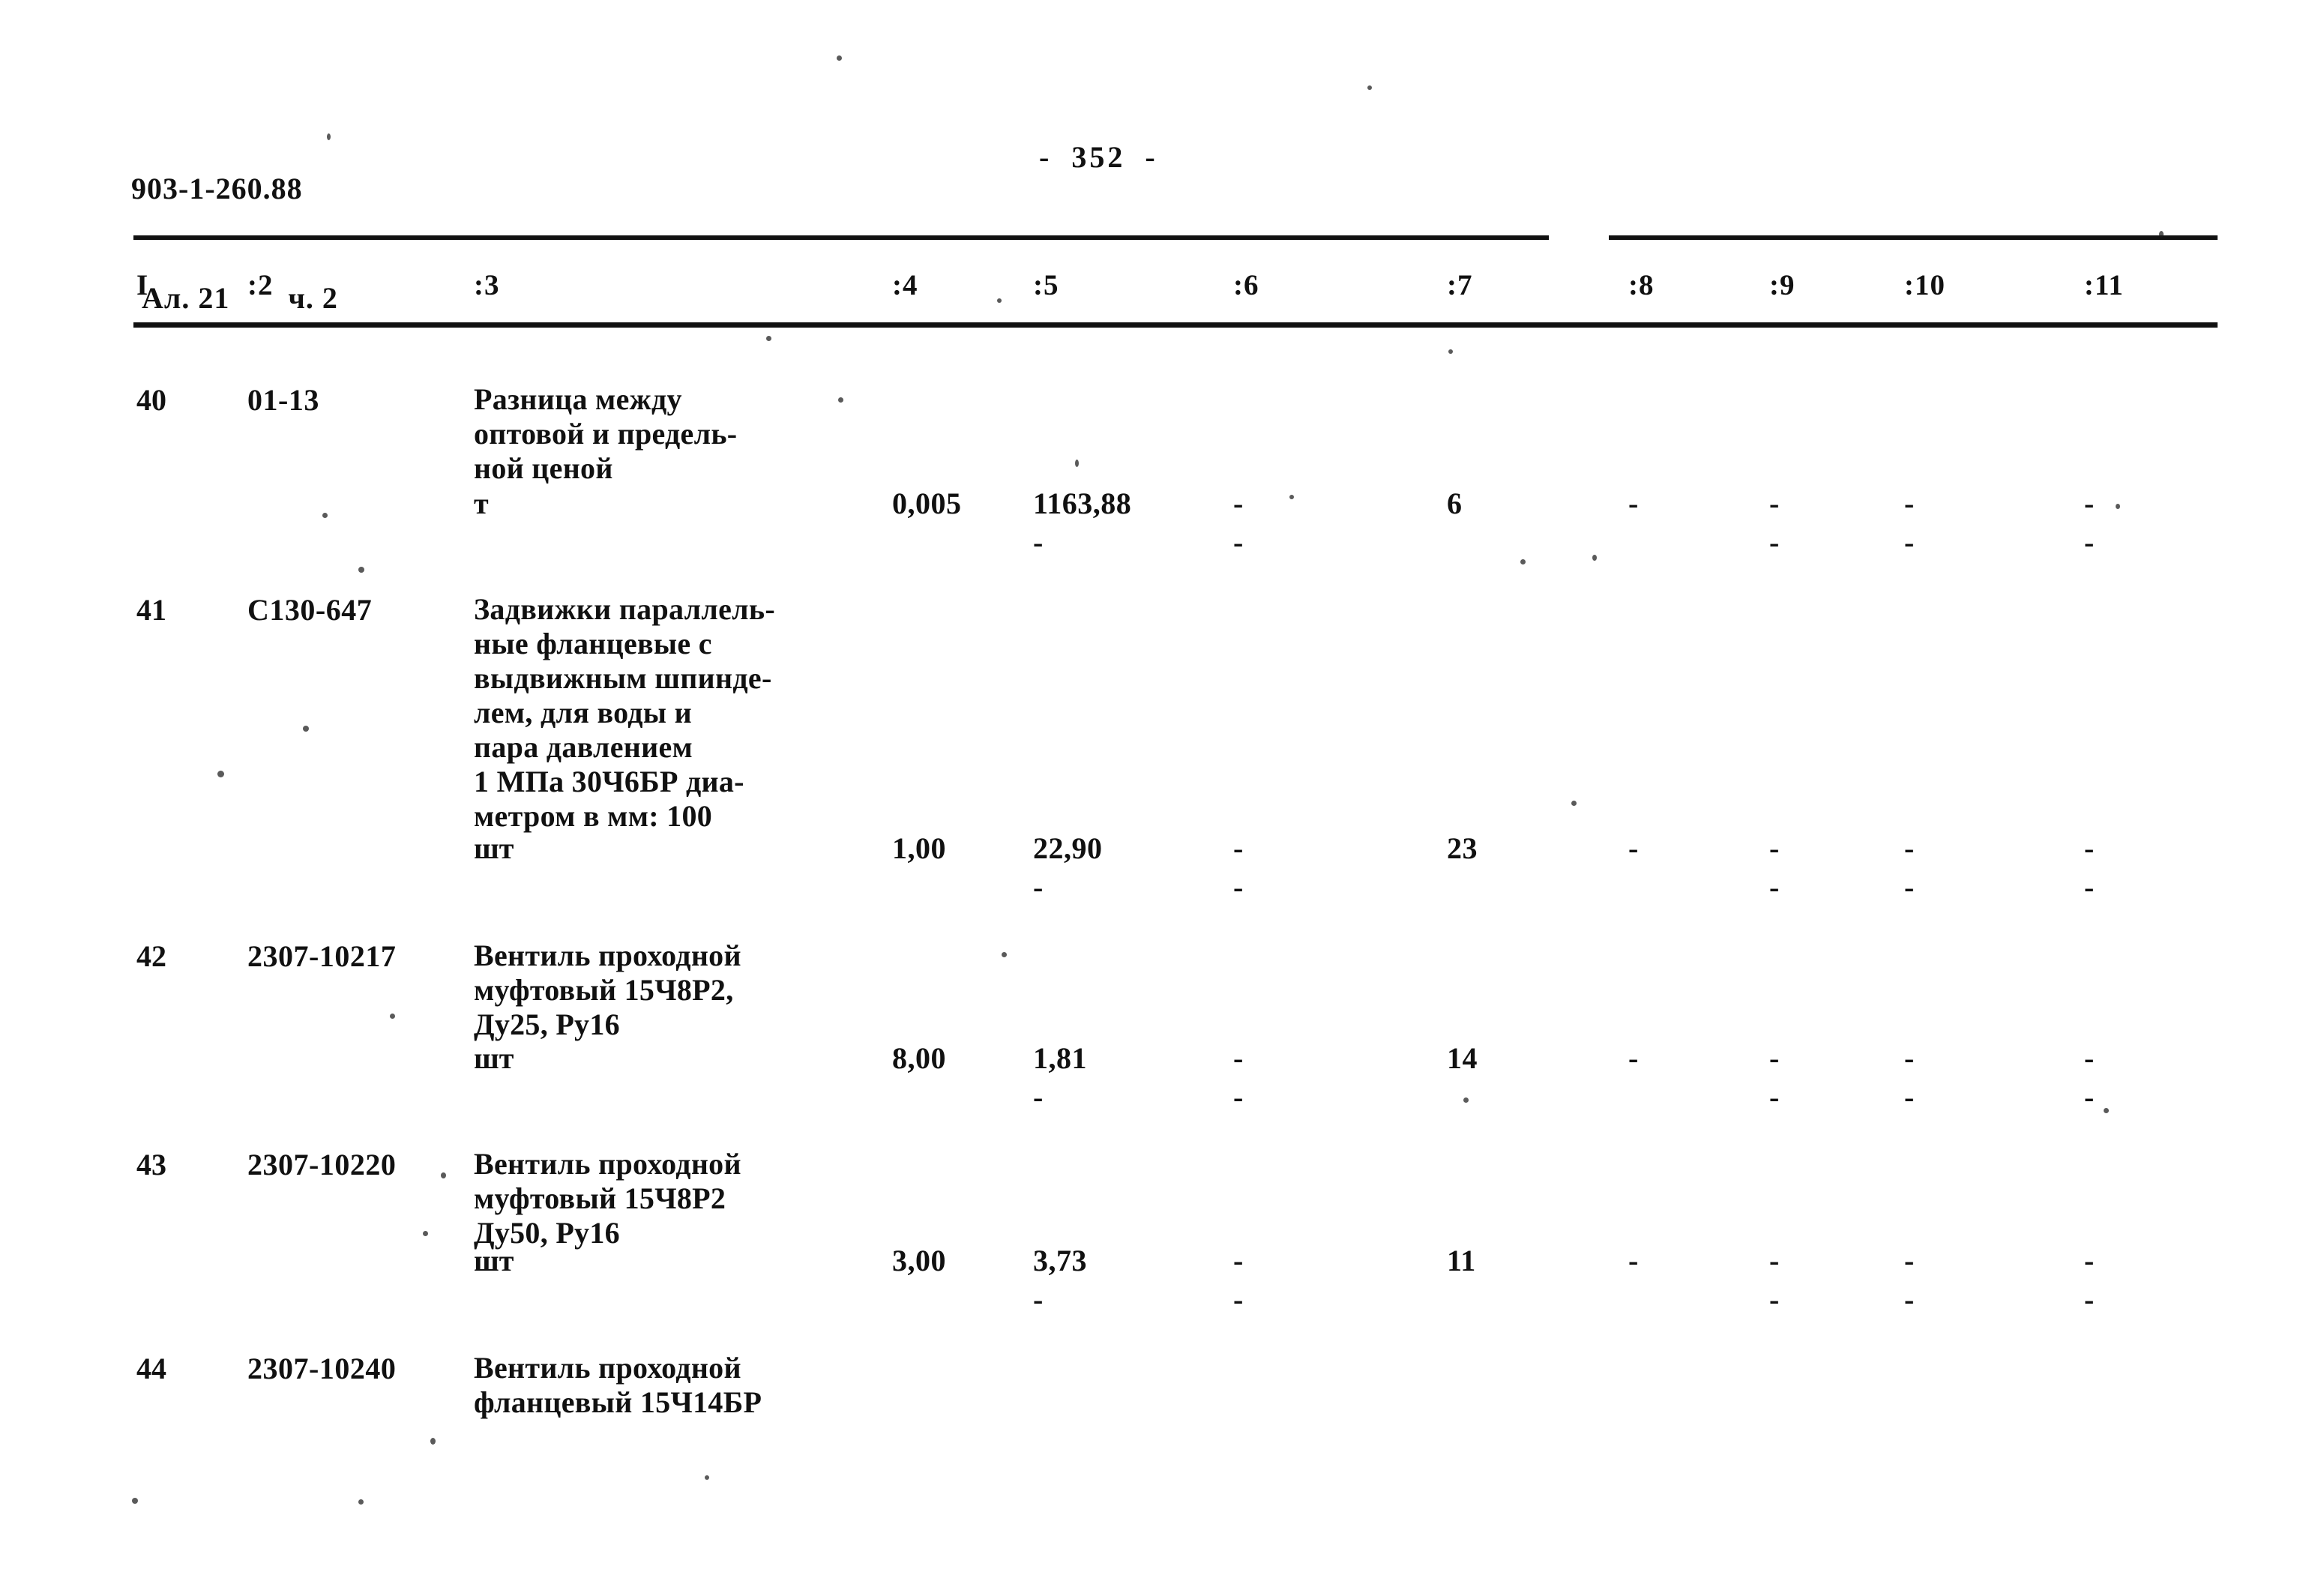 The height and width of the screenshot is (1596, 2303). Describe the element at coordinates (905, 285) in the screenshot. I see `table-header-cell-4: :4` at that location.